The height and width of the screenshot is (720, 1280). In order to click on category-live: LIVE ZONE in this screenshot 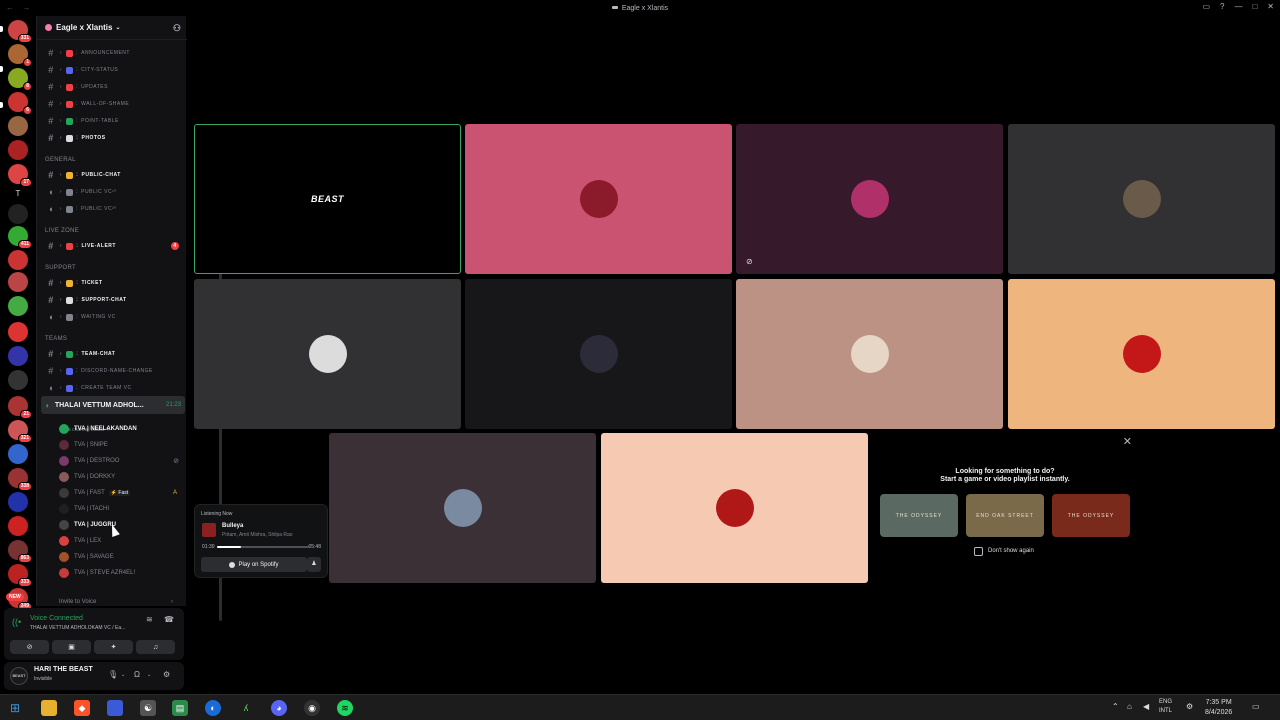, I will do `click(62, 231)`.